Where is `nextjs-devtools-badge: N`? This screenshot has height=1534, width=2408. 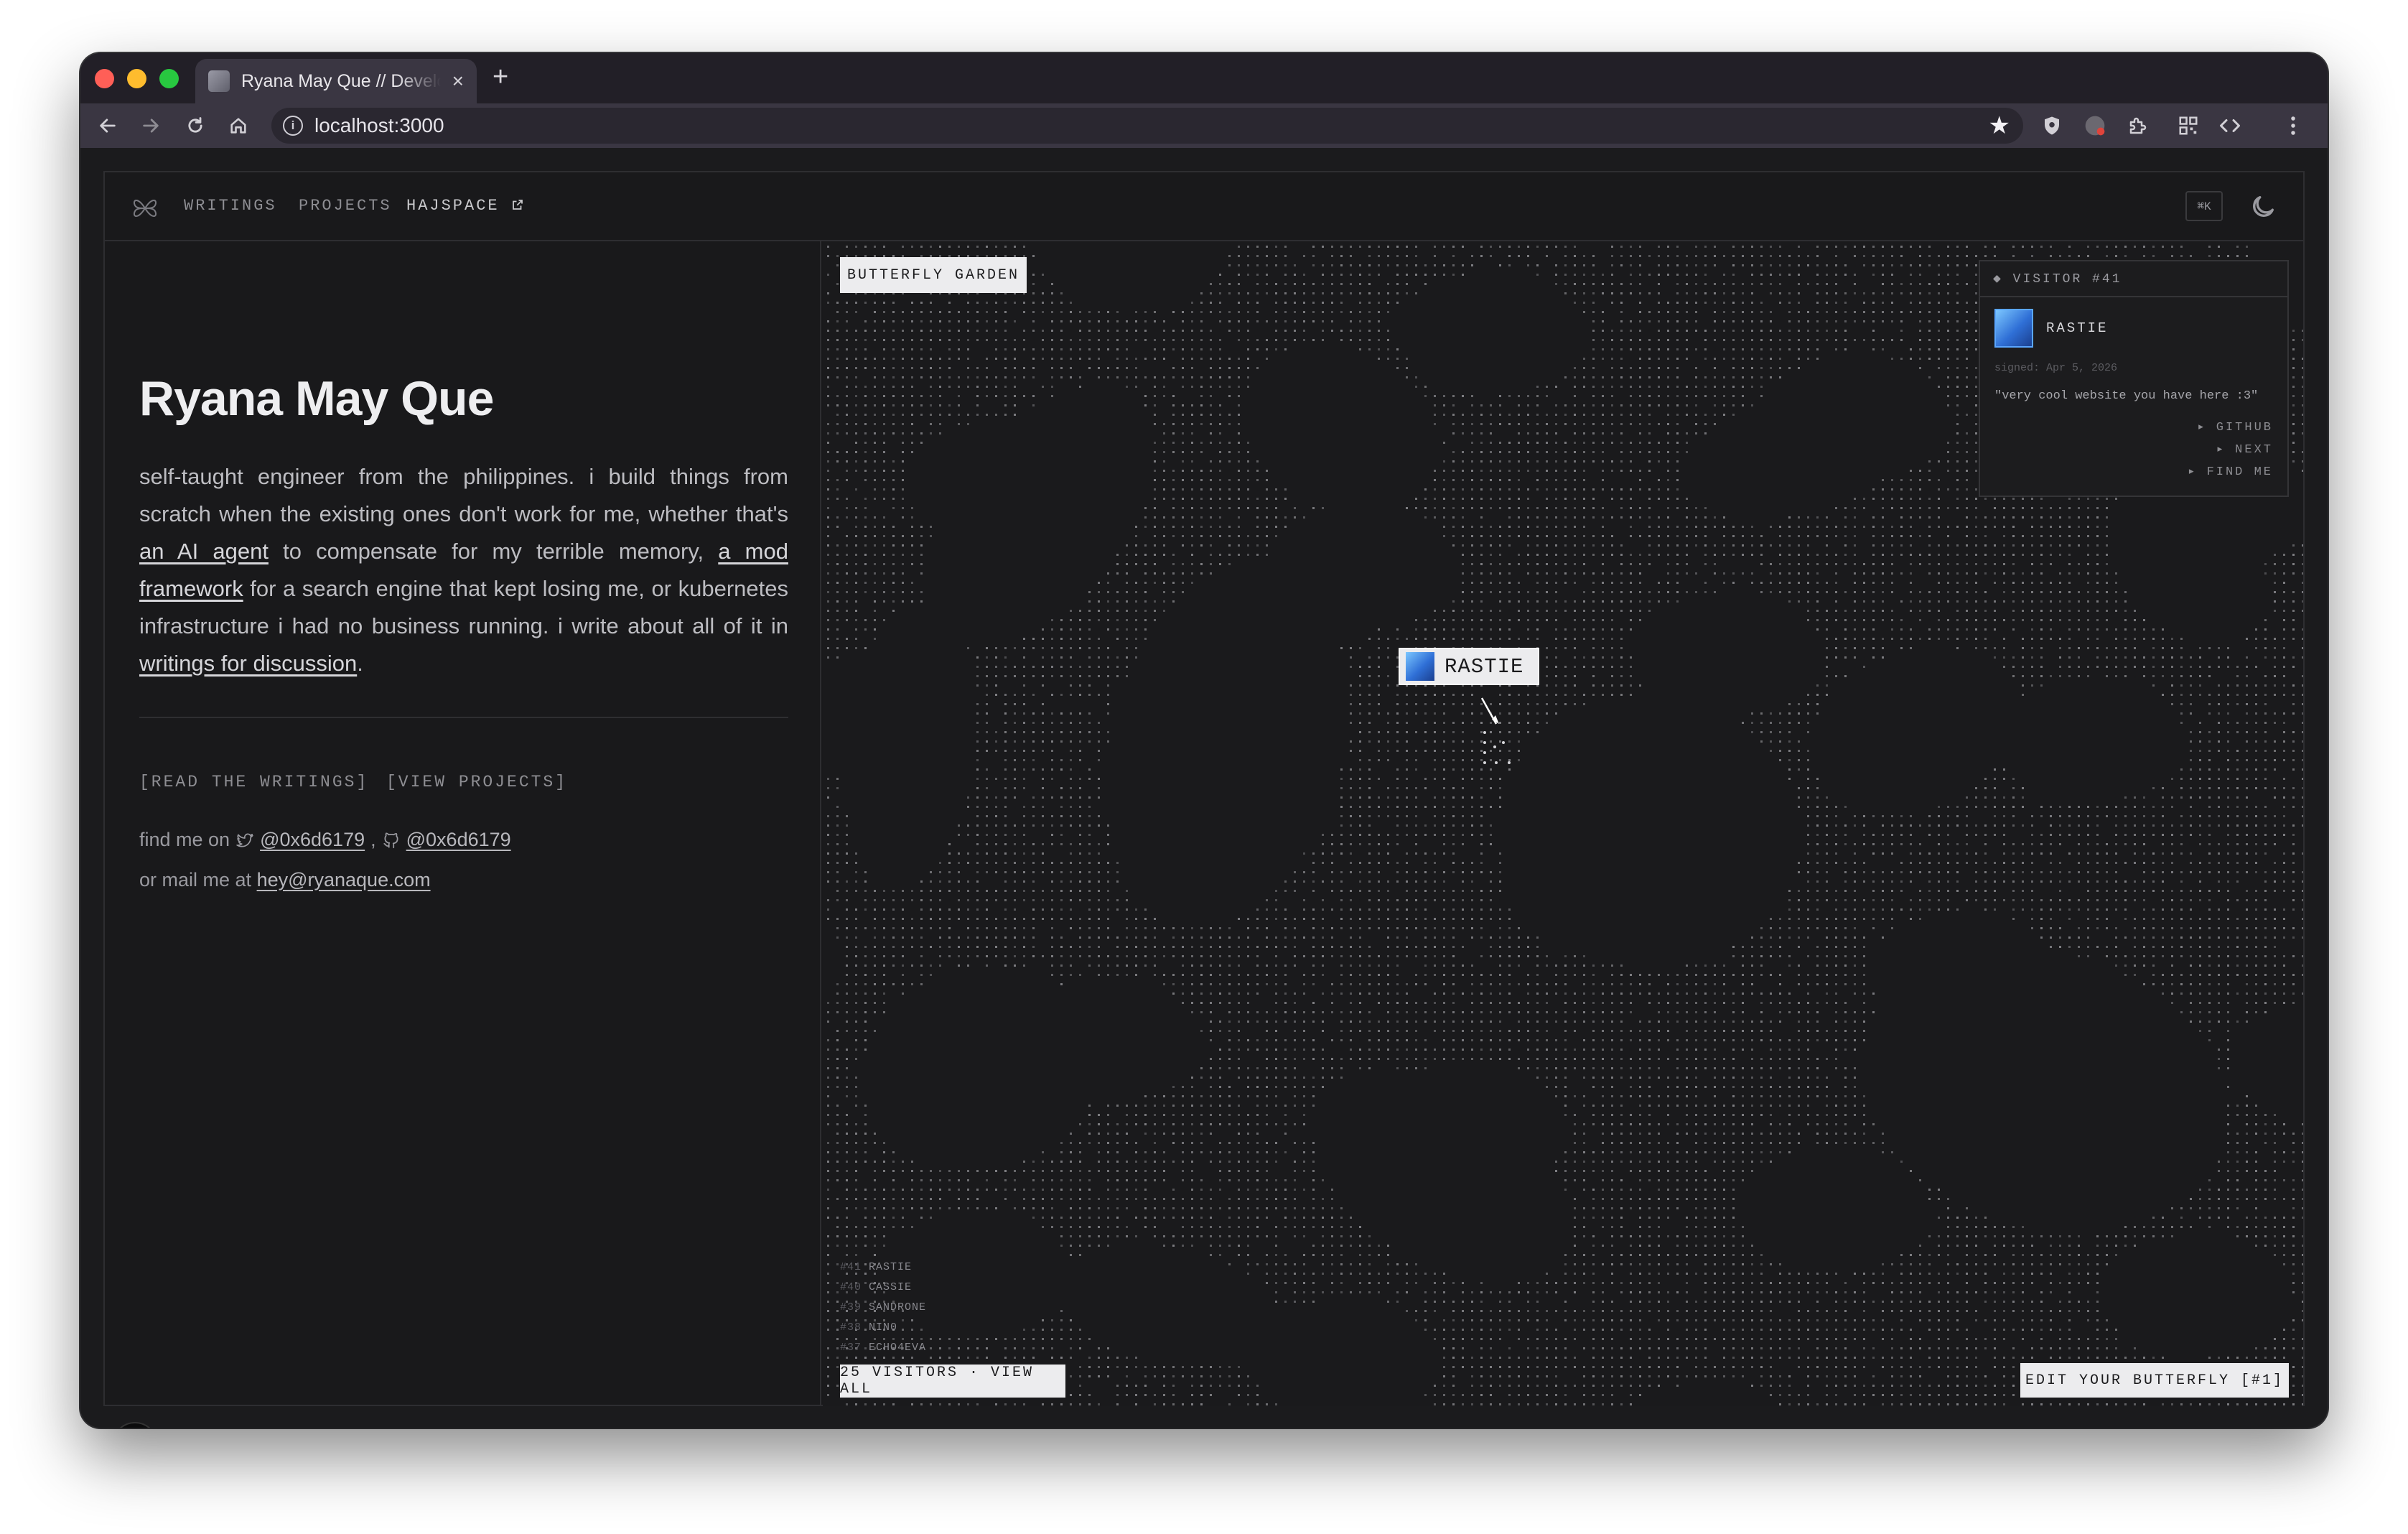
nextjs-devtools-badge: N is located at coordinates (135, 1425).